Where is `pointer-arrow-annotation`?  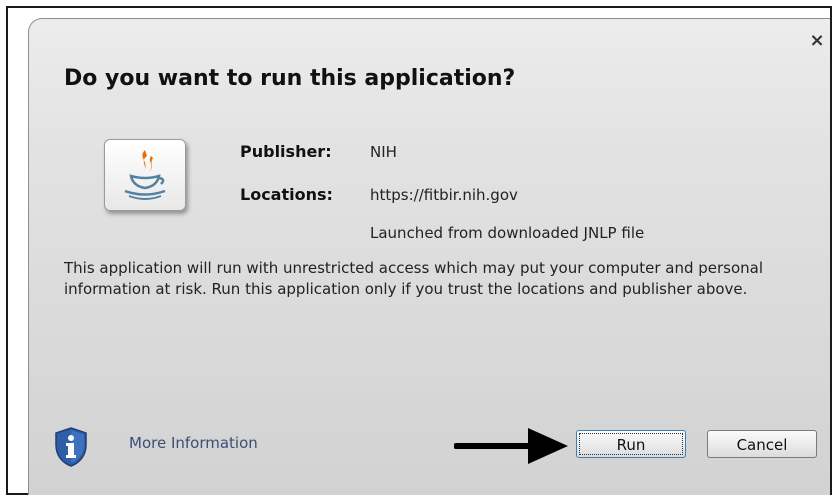 pointer-arrow-annotation is located at coordinates (511, 446).